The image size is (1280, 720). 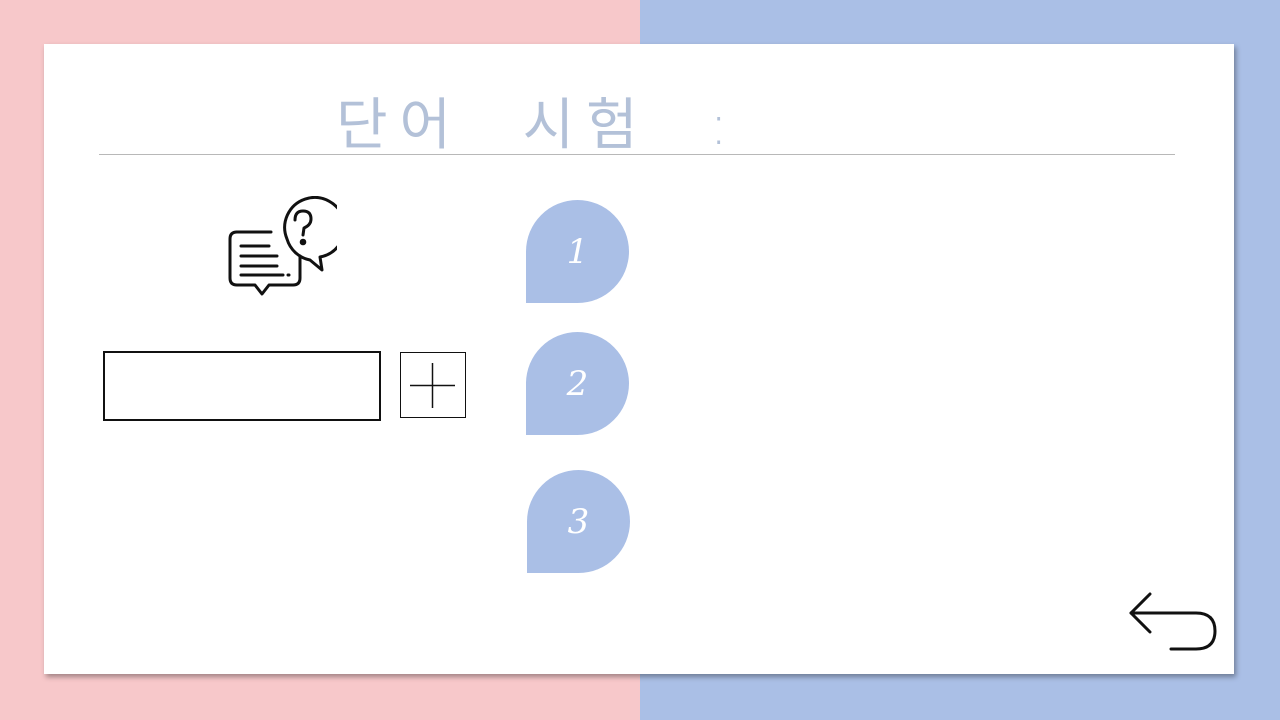 I want to click on back-button, so click(x=1174, y=621).